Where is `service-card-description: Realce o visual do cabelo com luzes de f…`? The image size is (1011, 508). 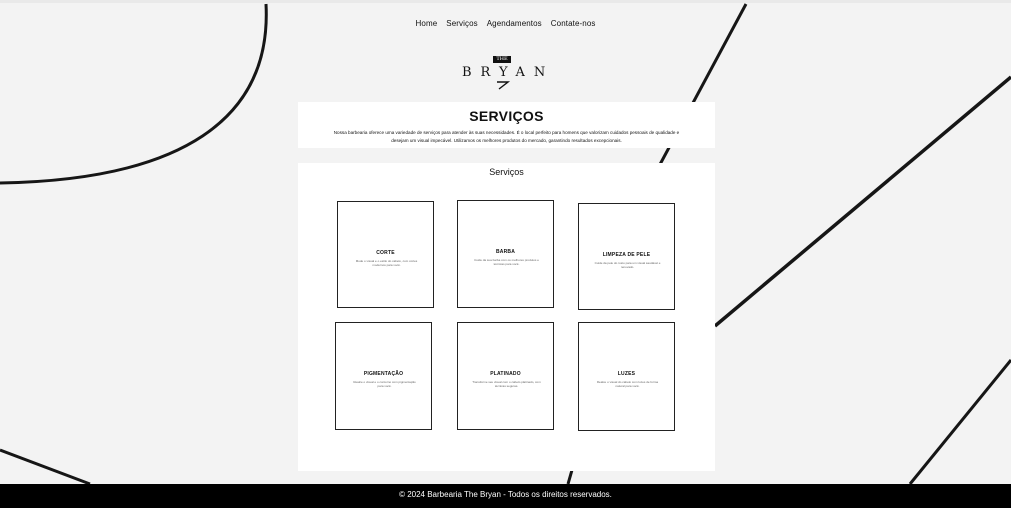
service-card-description: Realce o visual do cabelo com luzes de f… is located at coordinates (627, 384).